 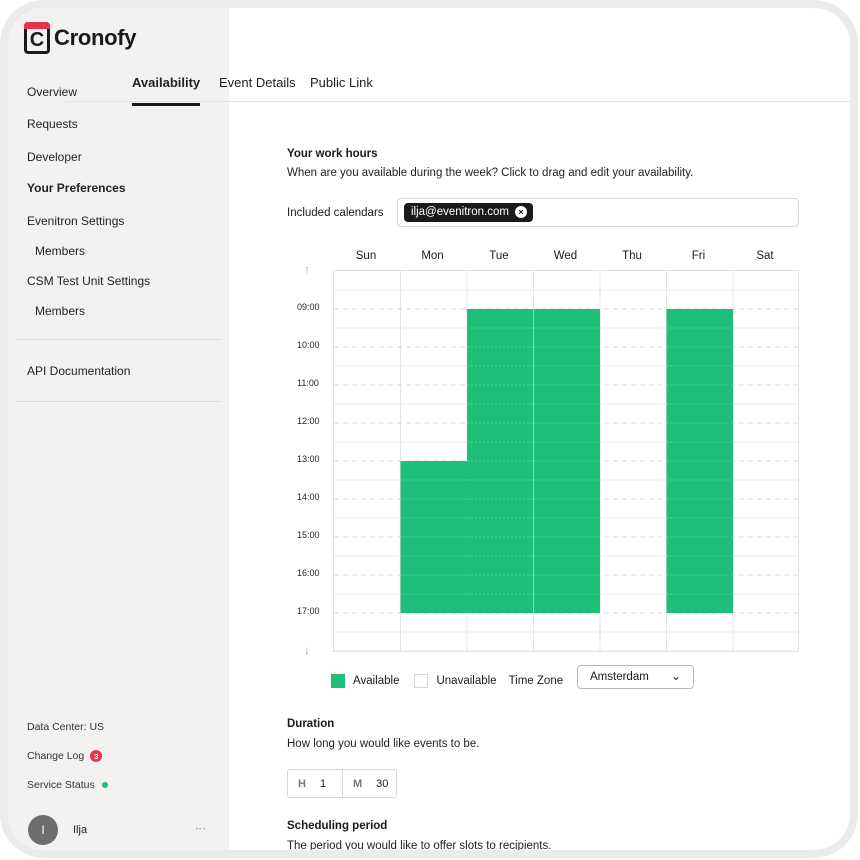 I want to click on duration-minutes-field: M 30, so click(x=368, y=783).